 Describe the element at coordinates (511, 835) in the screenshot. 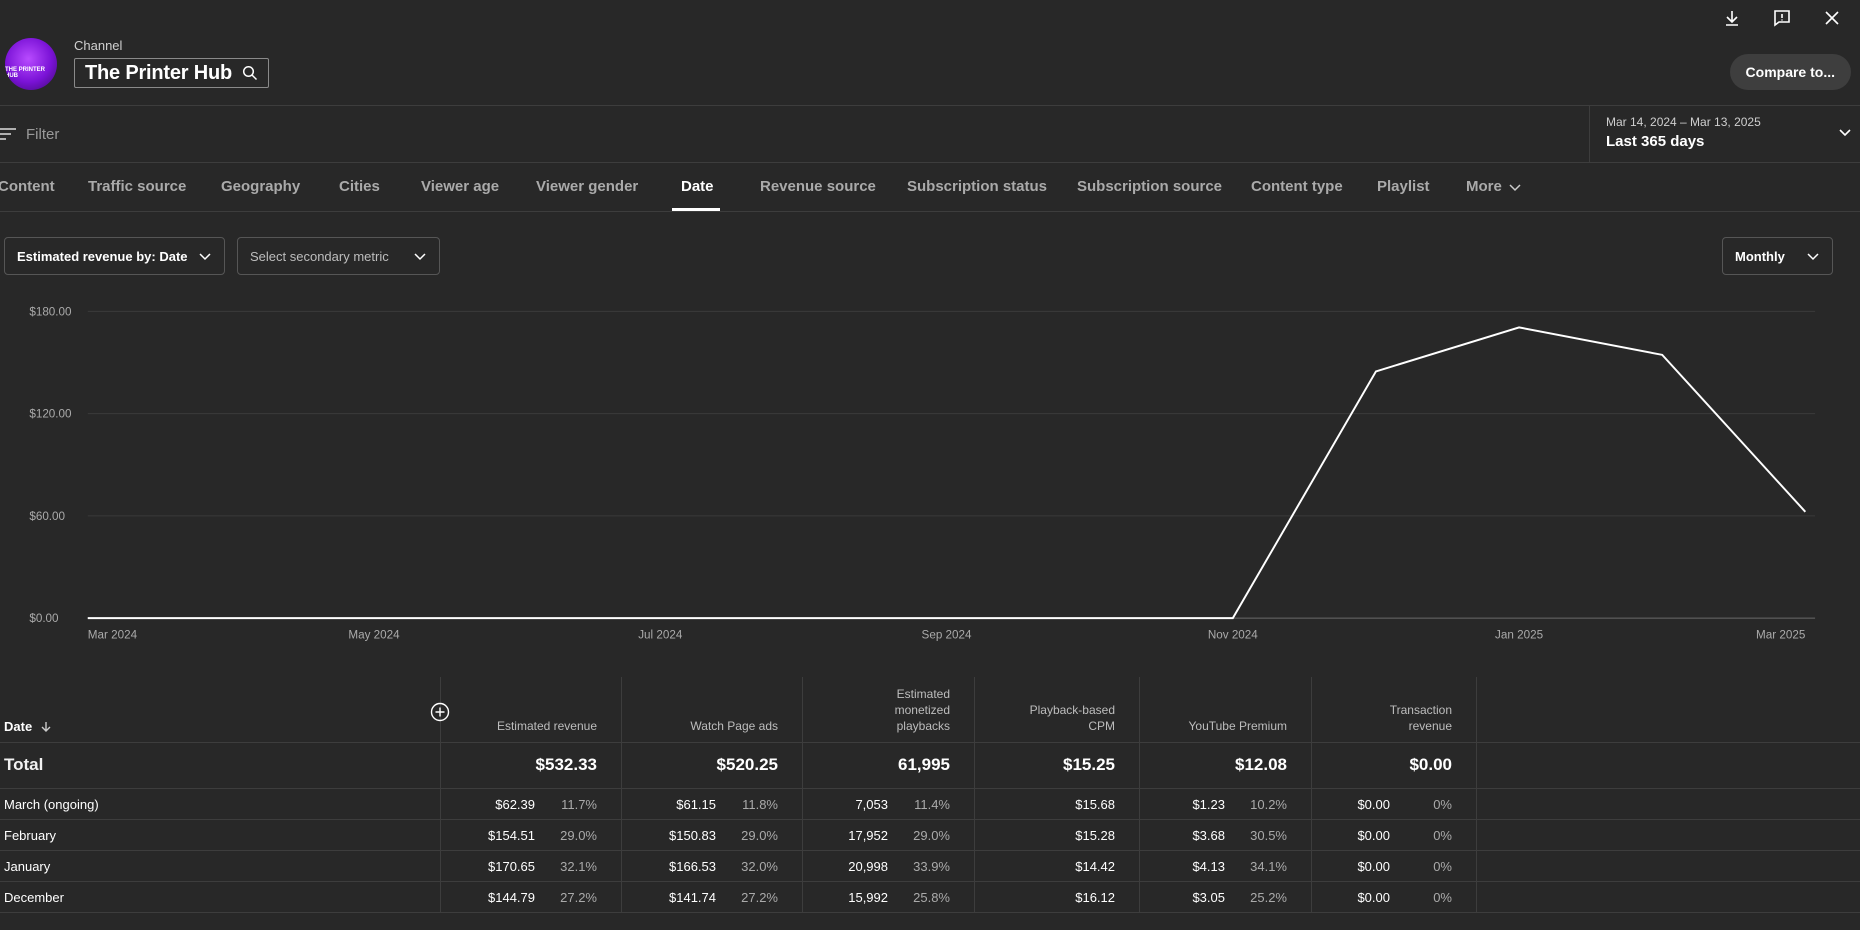

I see `table-cell-value: $154.51` at that location.